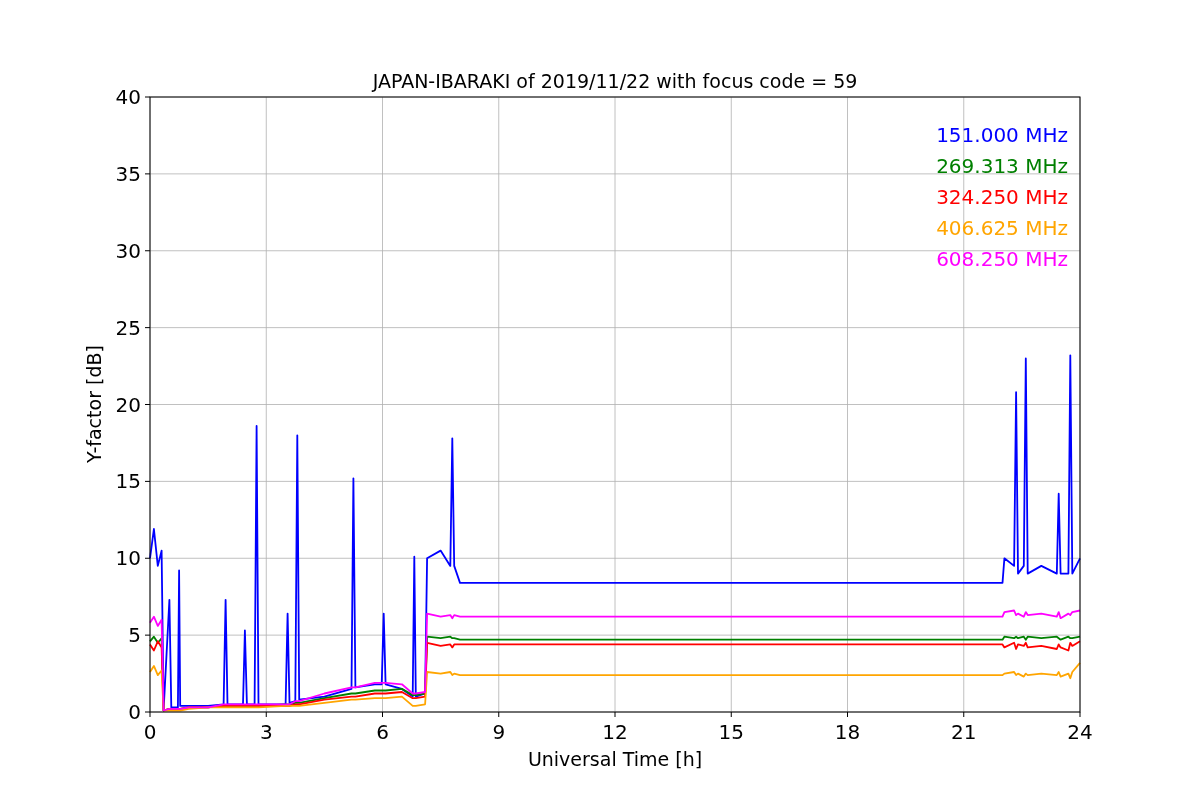 This screenshot has height=800, width=1200. Describe the element at coordinates (128, 97) in the screenshot. I see `y-tick-label: 40` at that location.